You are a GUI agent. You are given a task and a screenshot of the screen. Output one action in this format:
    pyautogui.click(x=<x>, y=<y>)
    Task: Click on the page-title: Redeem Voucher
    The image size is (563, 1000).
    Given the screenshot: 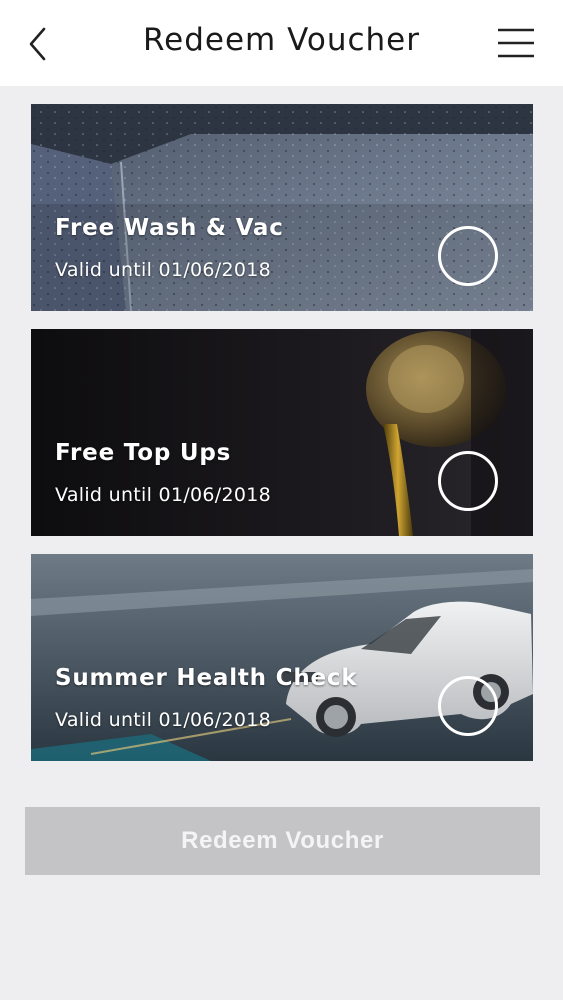 What is the action you would take?
    pyautogui.click(x=281, y=40)
    